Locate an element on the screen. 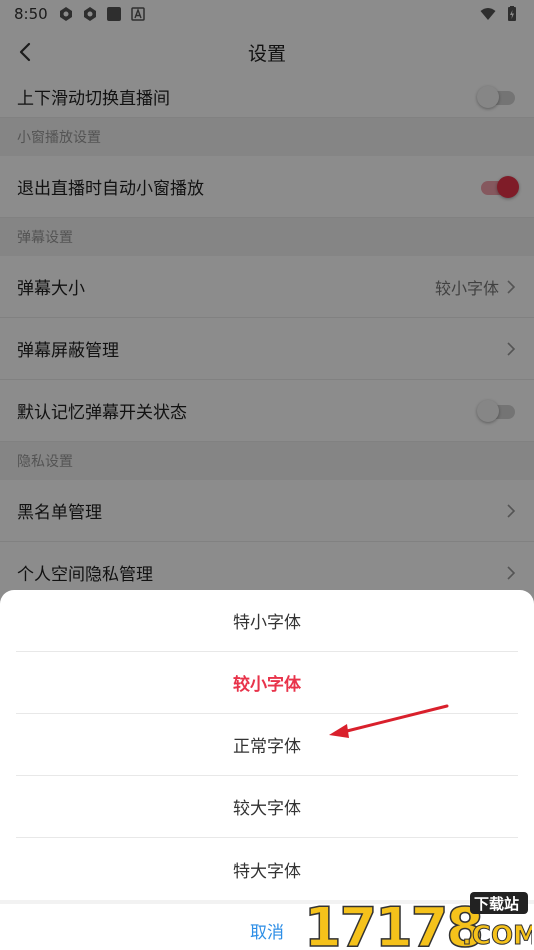  option-large: 较大字体 is located at coordinates (267, 807).